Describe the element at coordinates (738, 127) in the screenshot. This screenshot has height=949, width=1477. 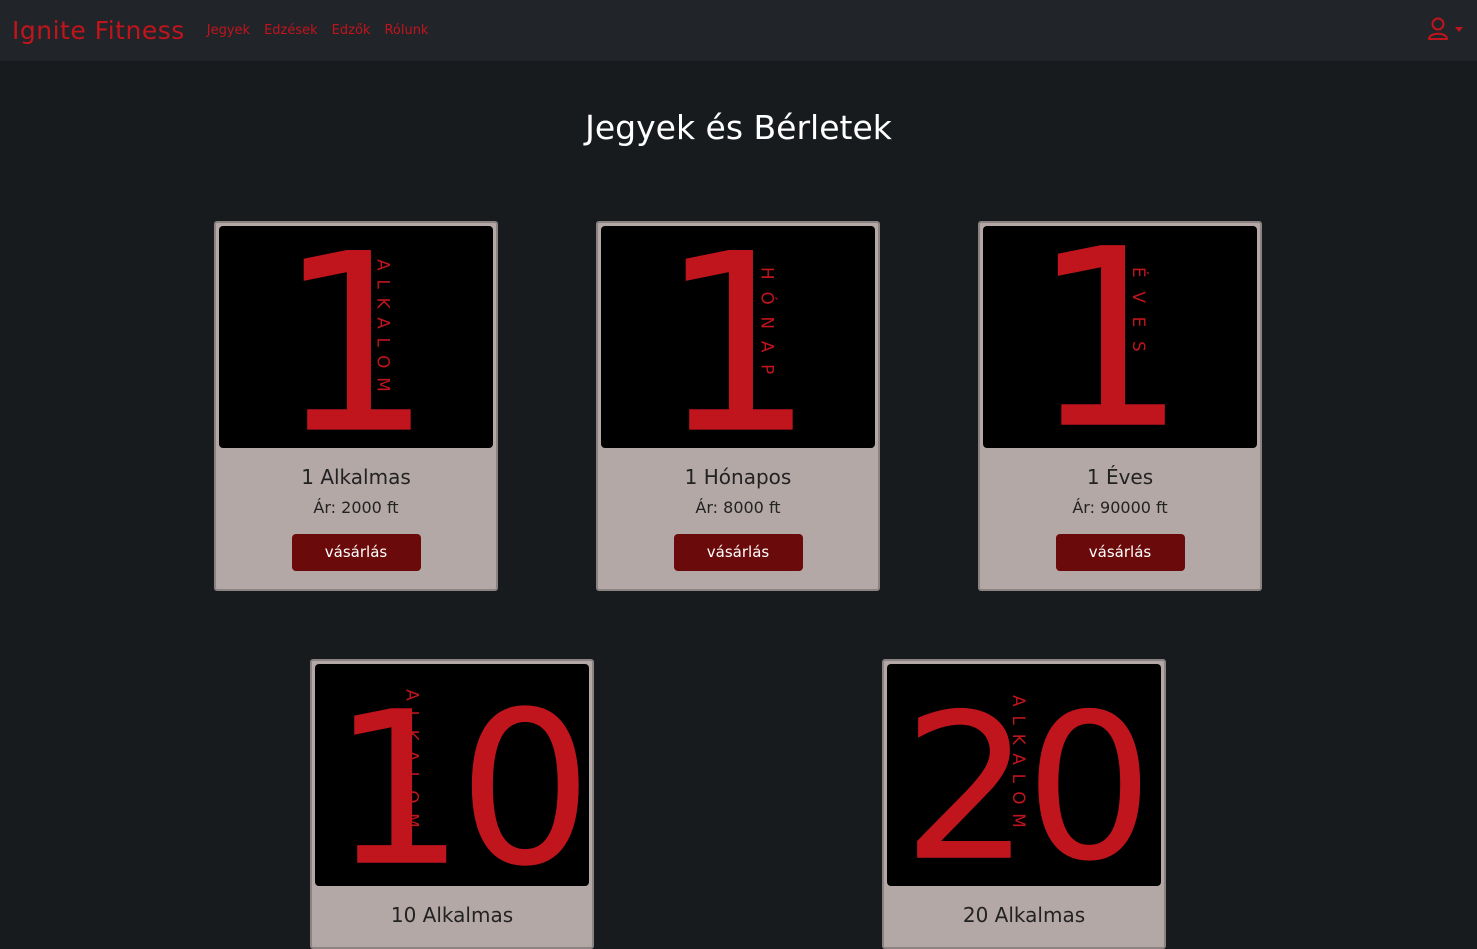
I see `page-title: Jegyek és Bérletek` at that location.